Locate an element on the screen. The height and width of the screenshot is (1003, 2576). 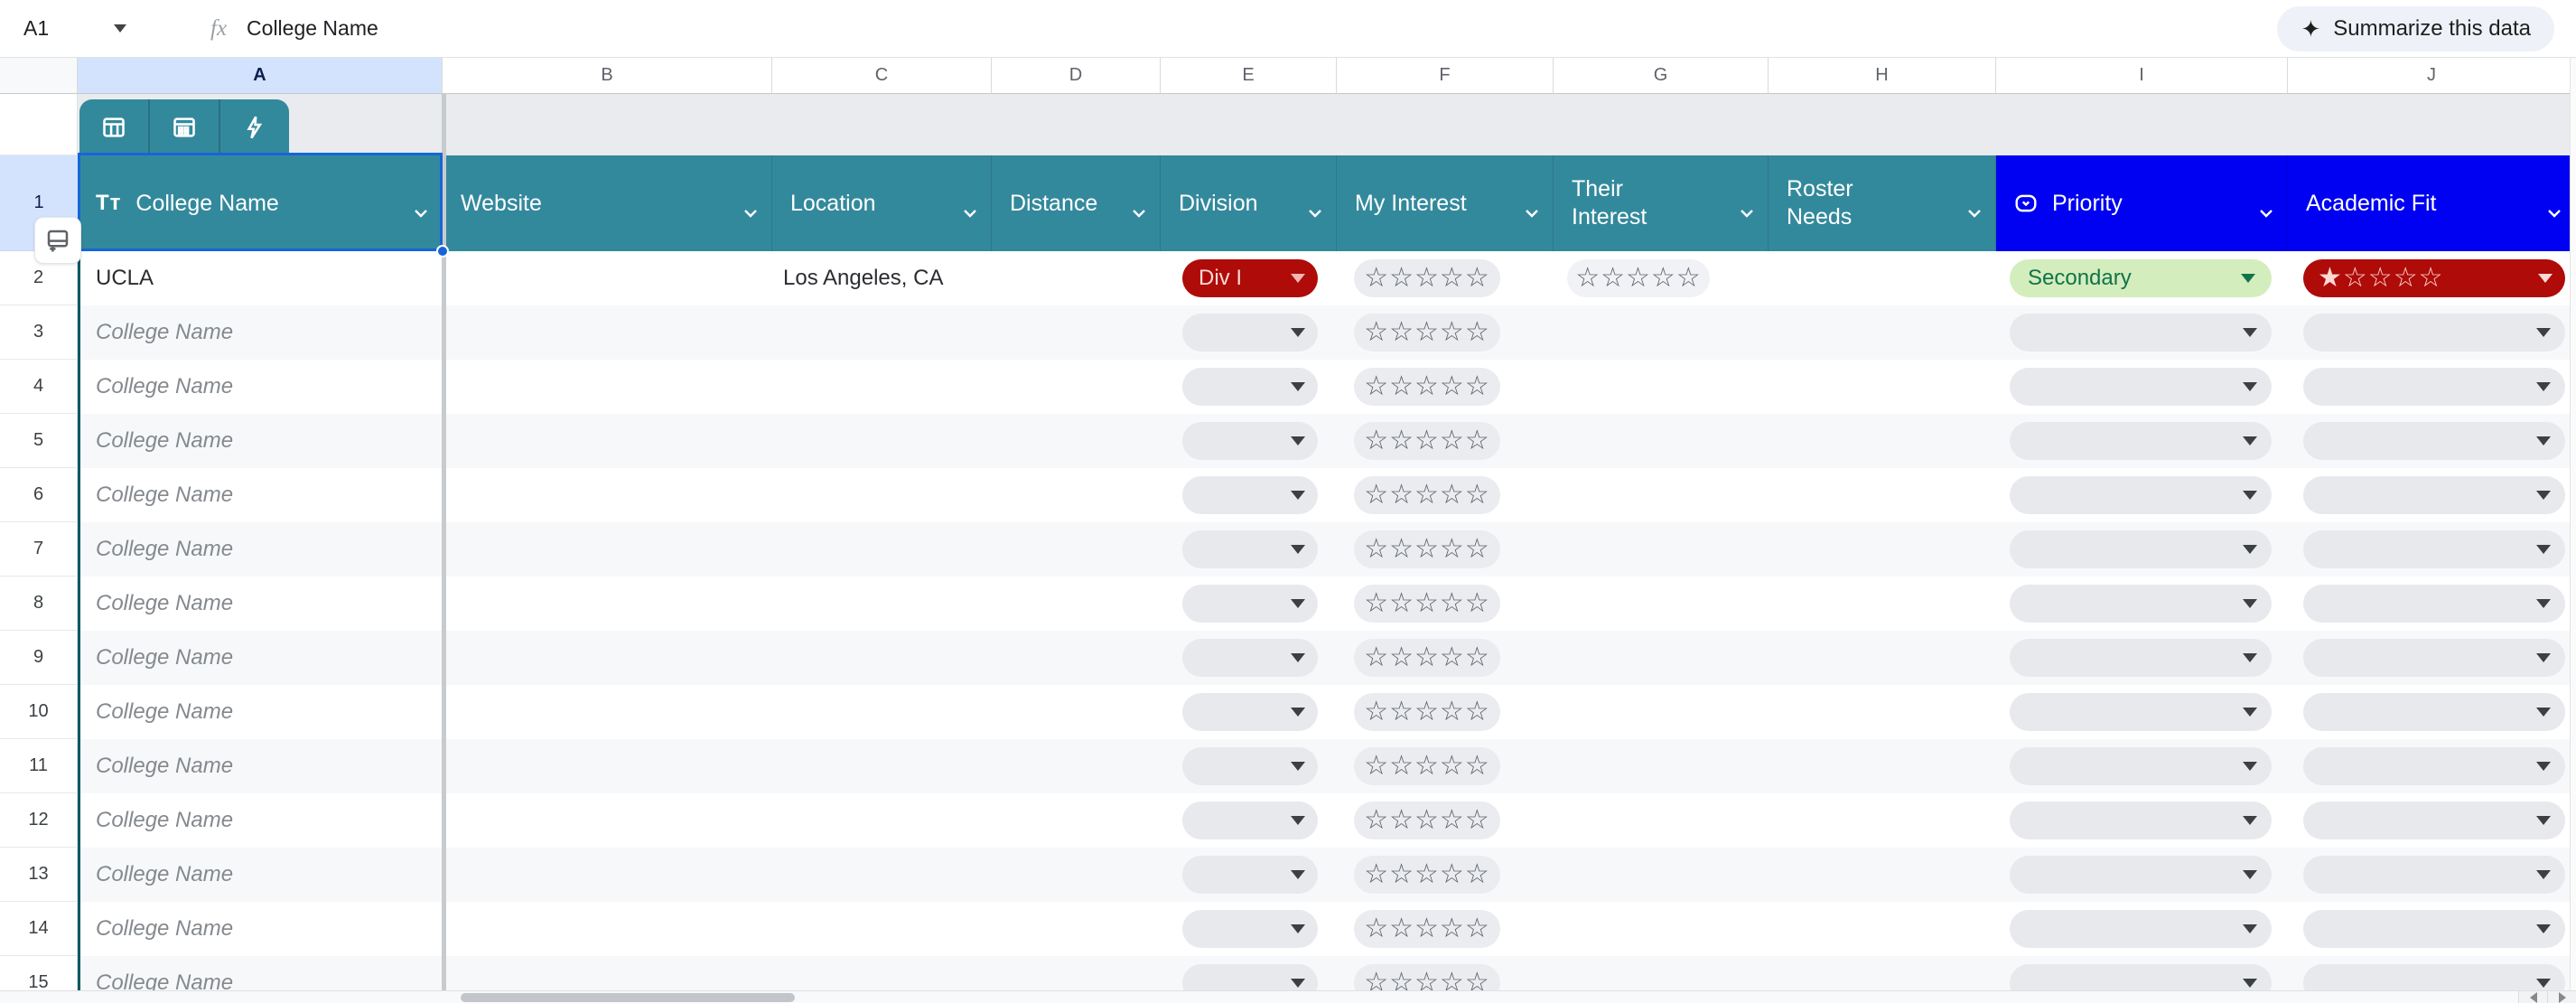
row-number: 12 is located at coordinates (39, 820).